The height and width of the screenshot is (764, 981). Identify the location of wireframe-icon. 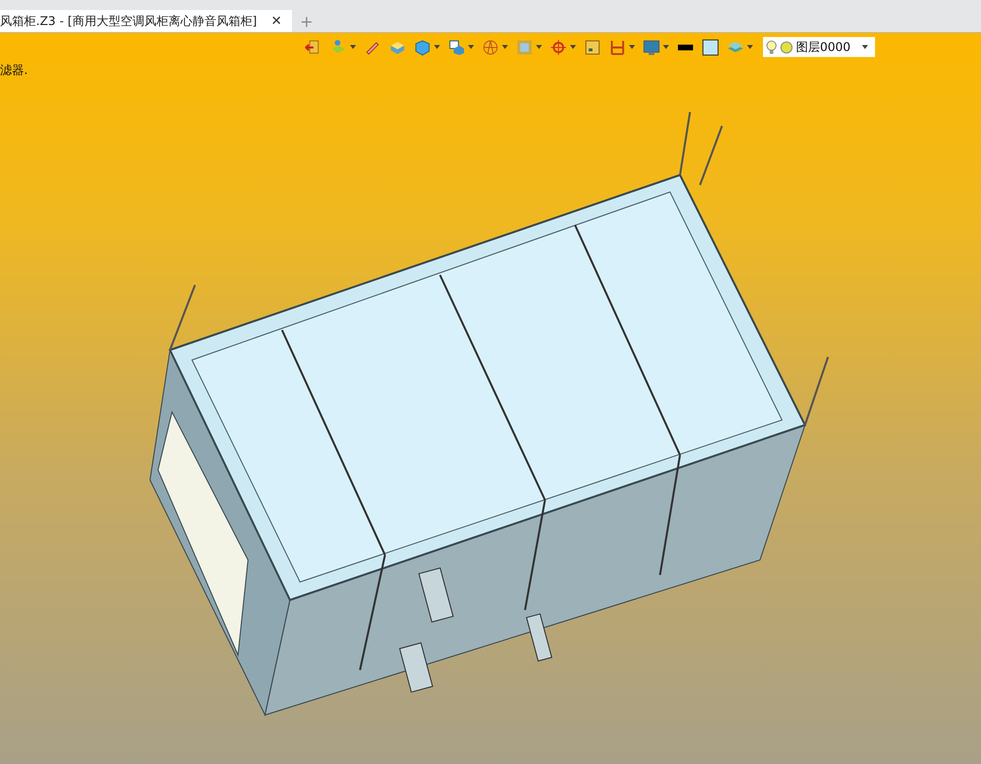
(495, 47).